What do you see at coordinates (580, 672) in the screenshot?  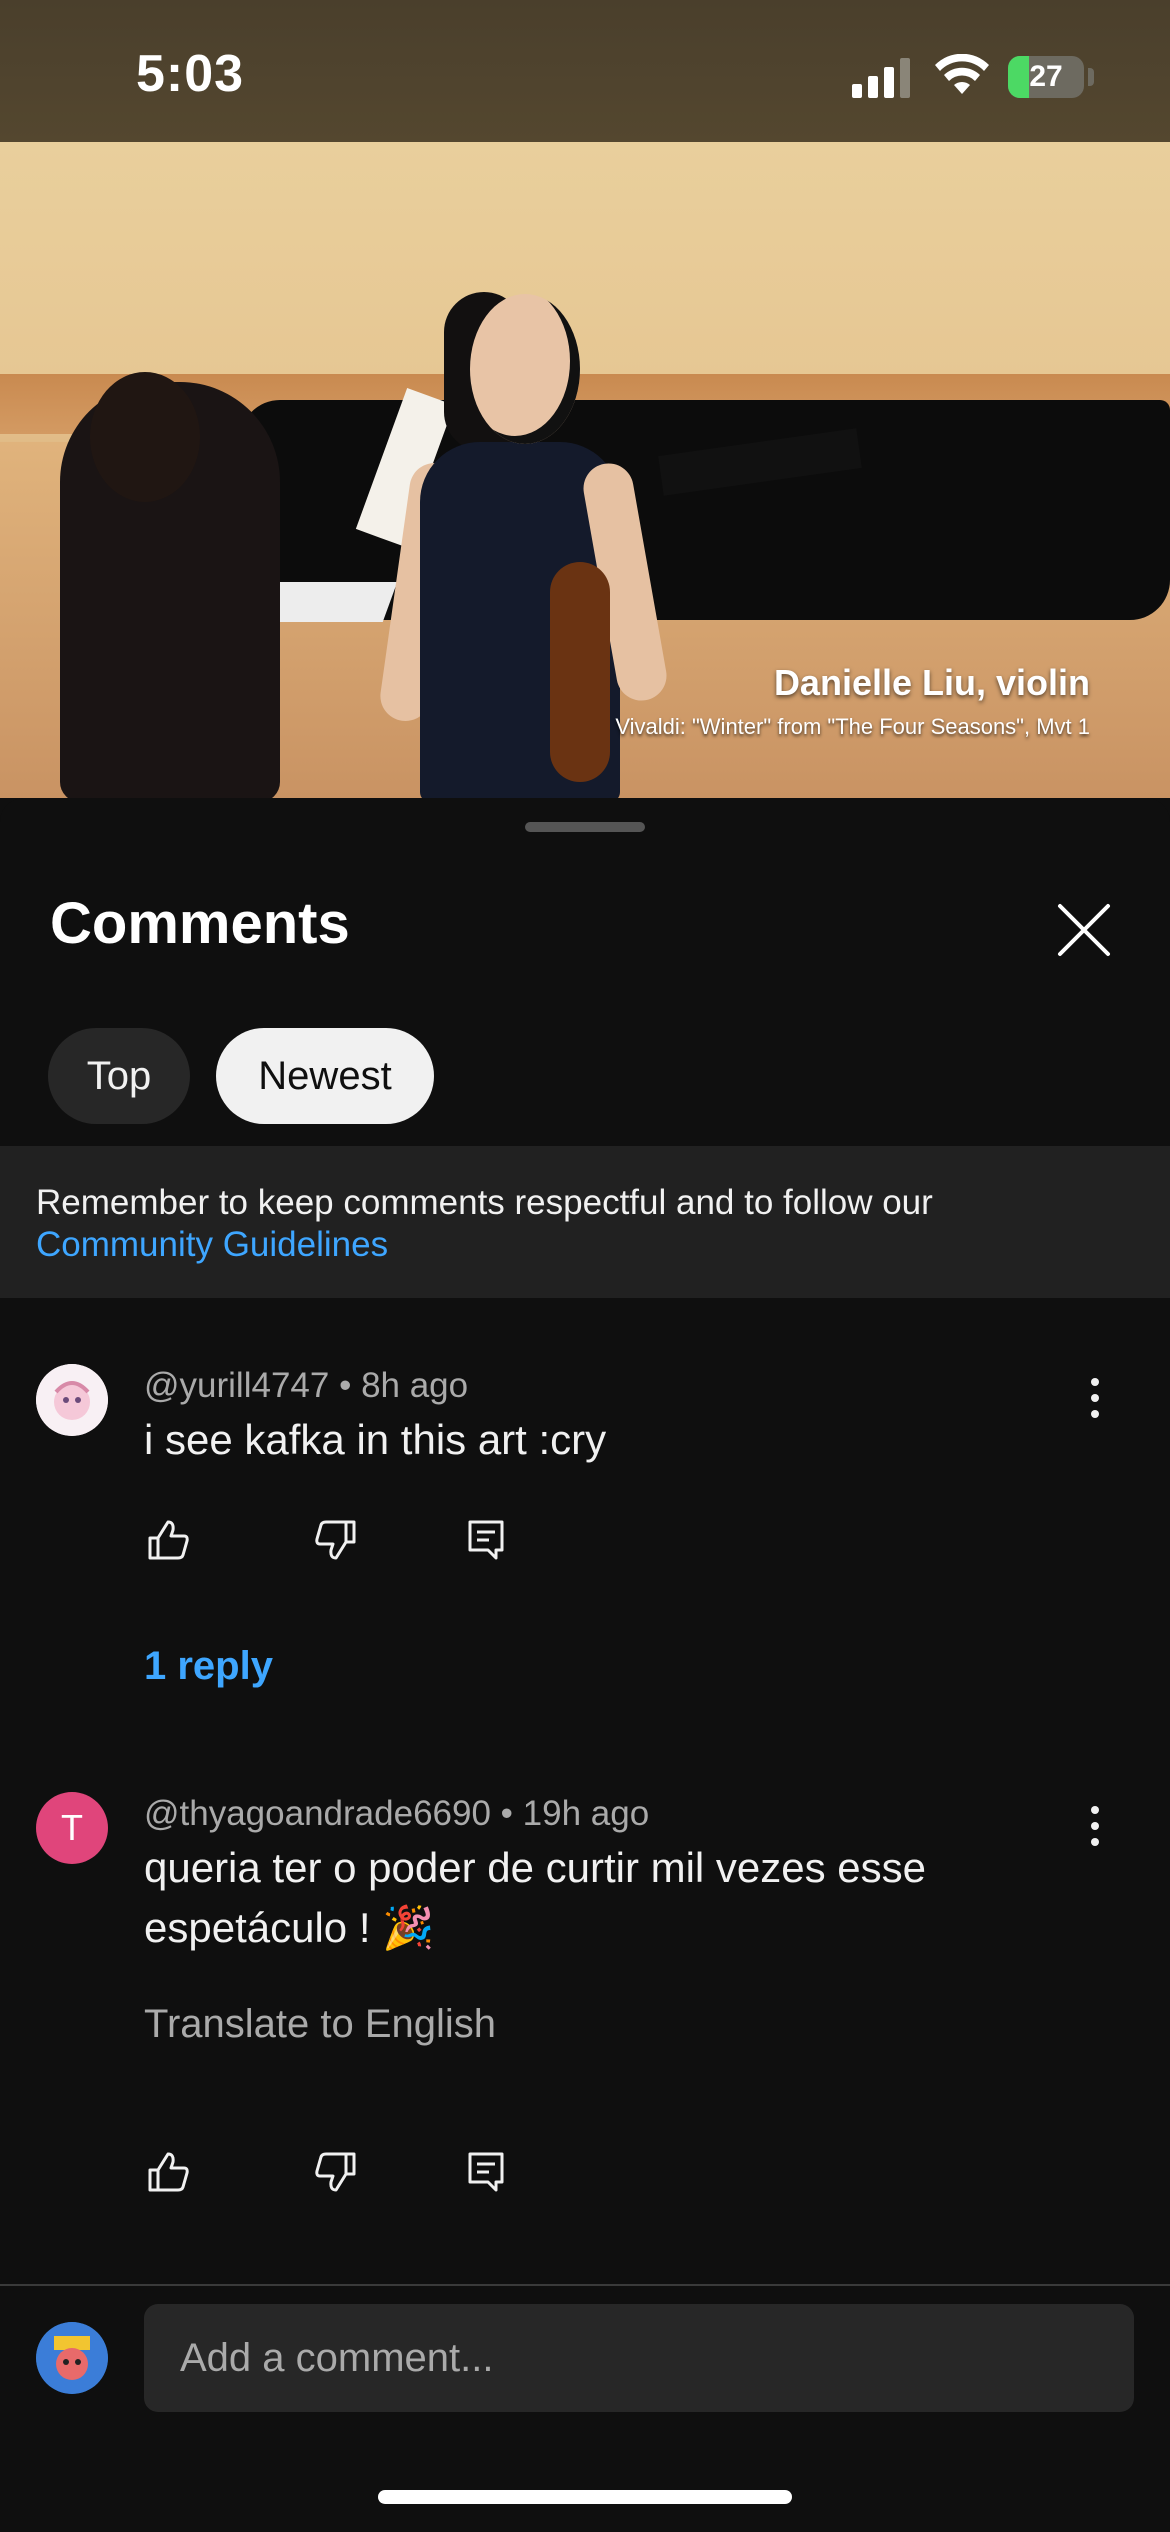 I see `violin` at bounding box center [580, 672].